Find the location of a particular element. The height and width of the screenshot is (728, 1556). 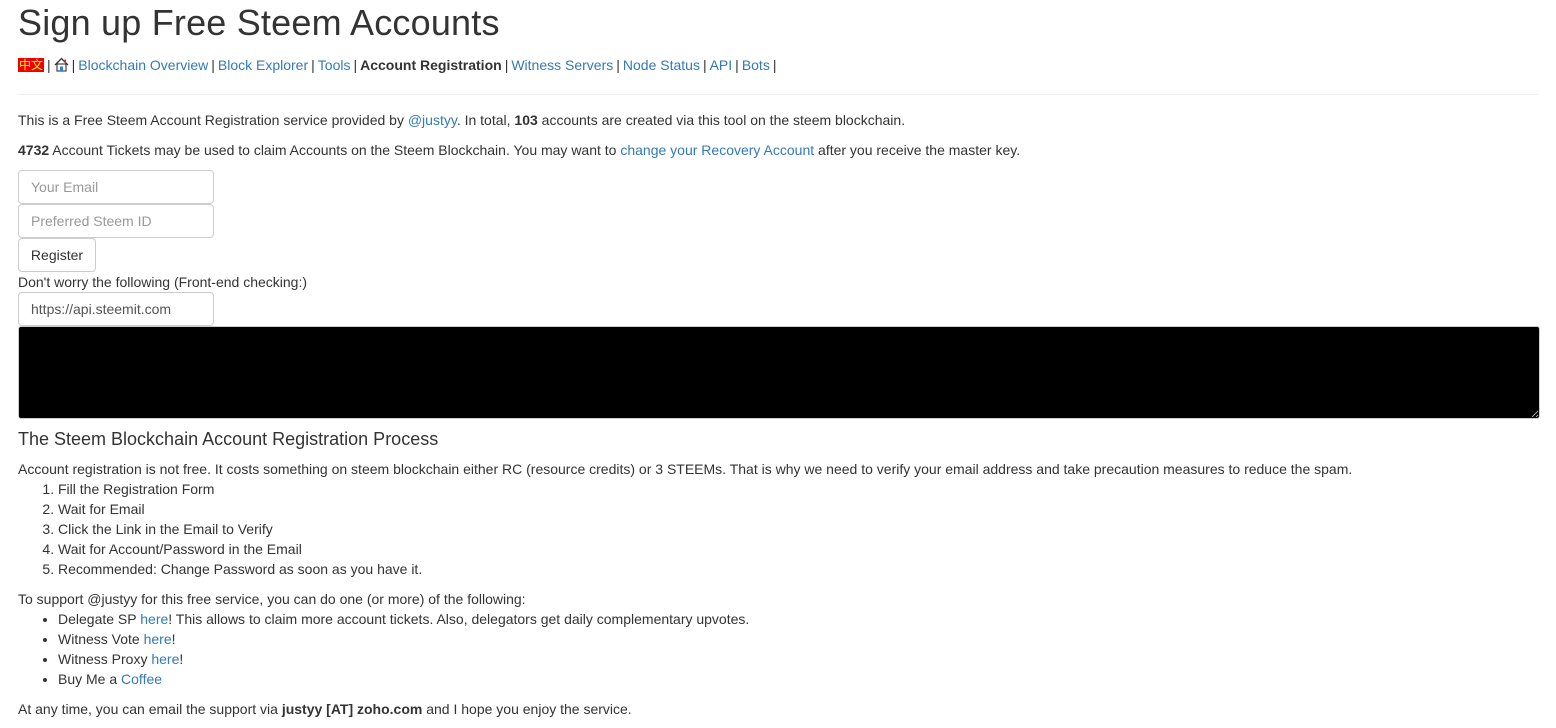

api-node-input is located at coordinates (116, 309).